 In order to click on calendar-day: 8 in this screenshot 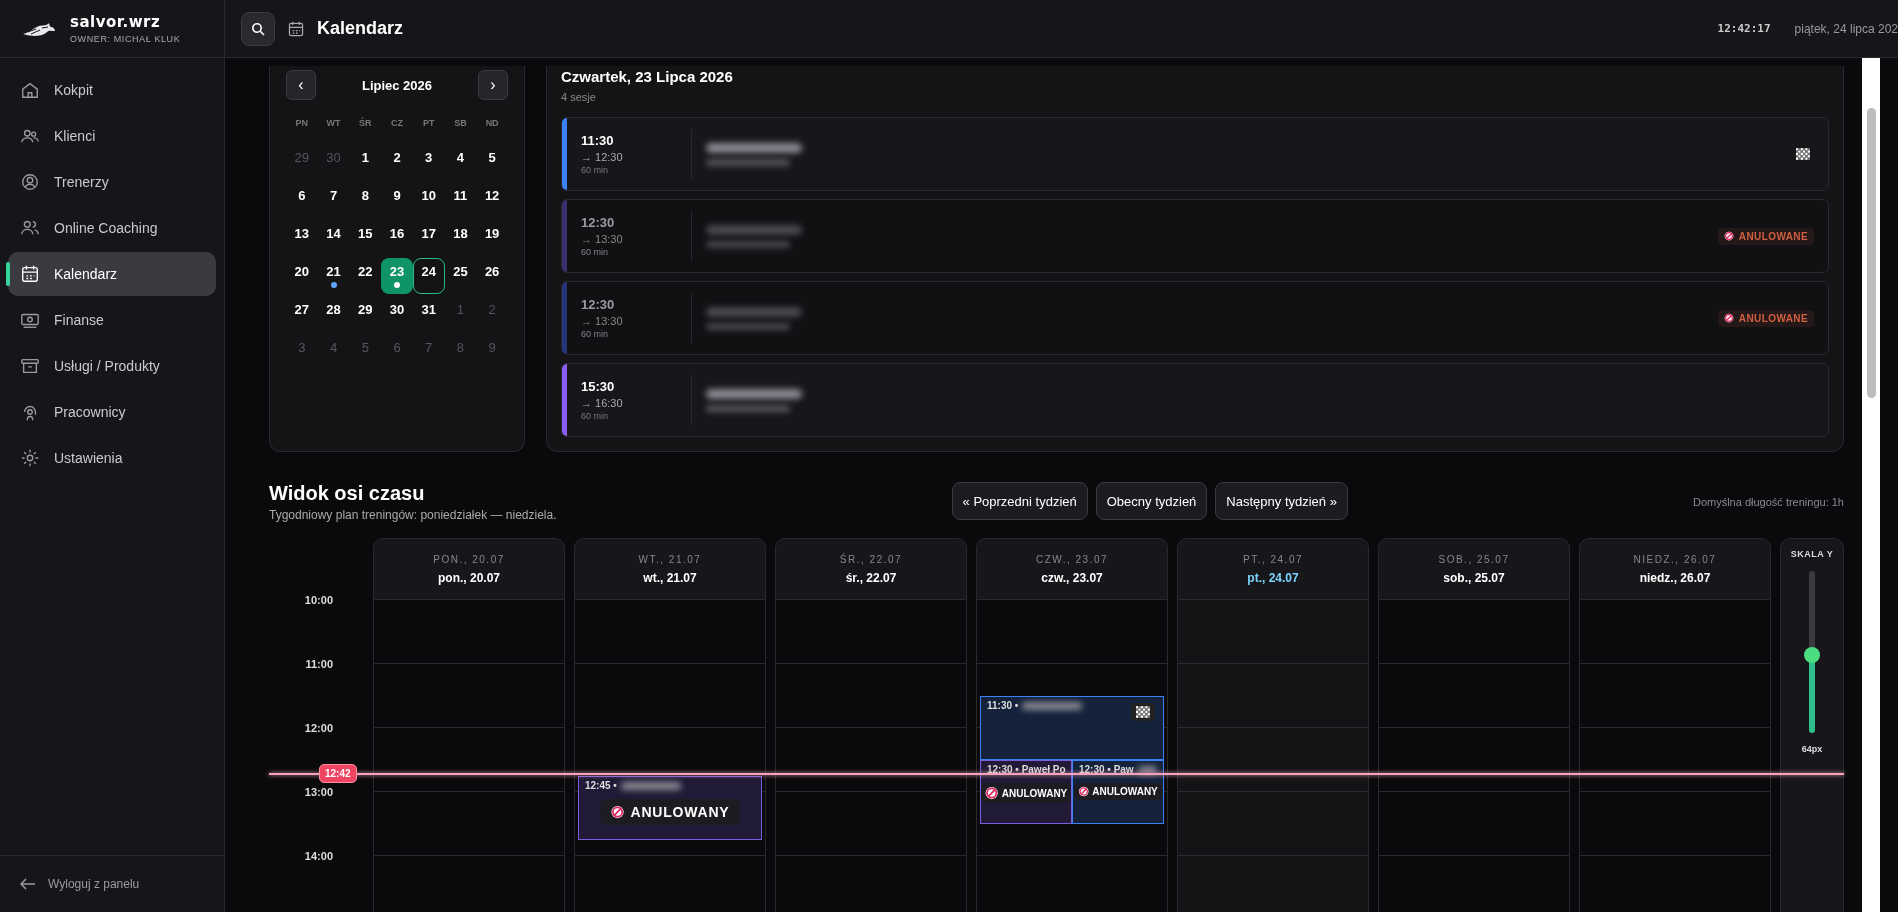, I will do `click(365, 200)`.